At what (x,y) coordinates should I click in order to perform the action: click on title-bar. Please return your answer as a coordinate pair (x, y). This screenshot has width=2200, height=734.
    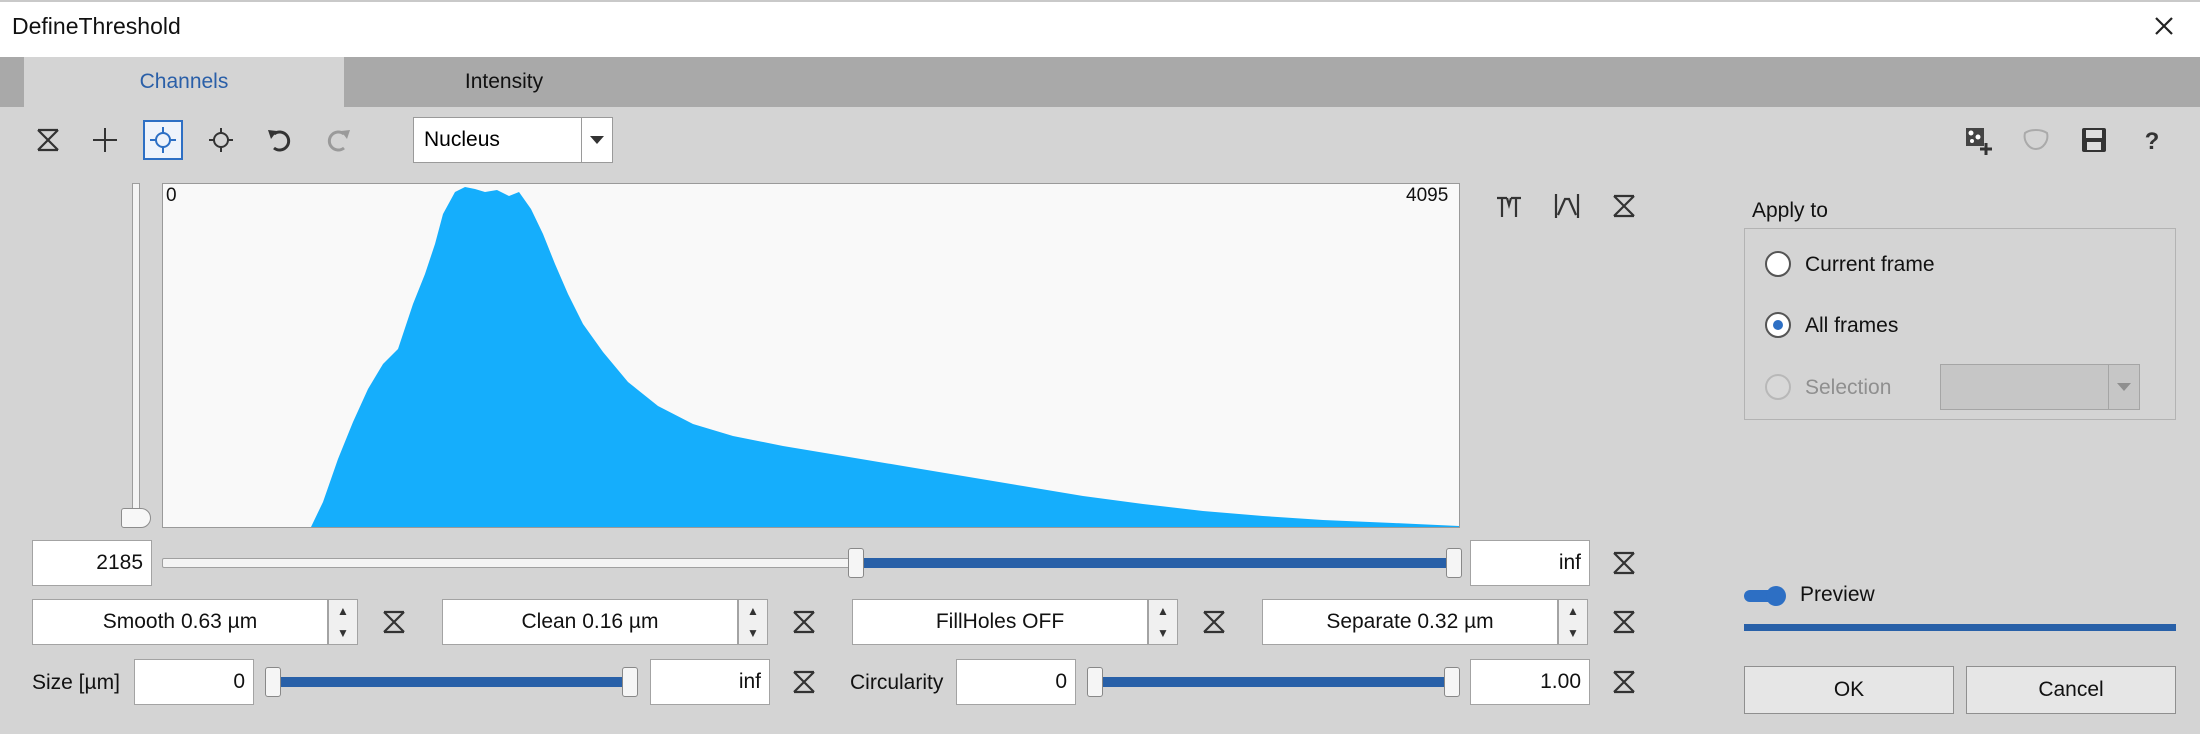
    Looking at the image, I should click on (1100, 28).